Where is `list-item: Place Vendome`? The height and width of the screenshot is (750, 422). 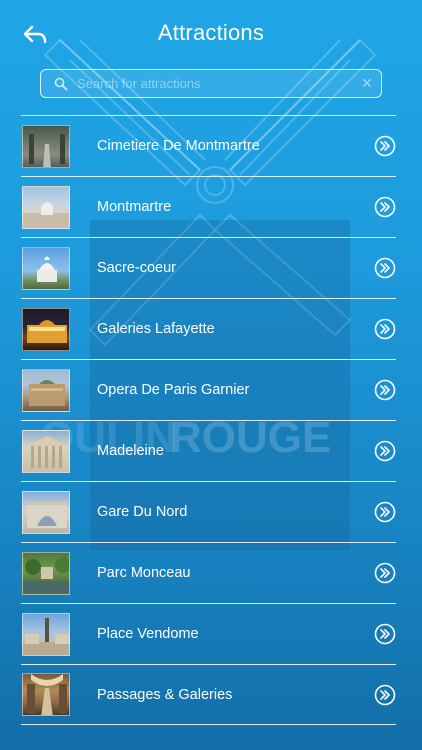 list-item: Place Vendome is located at coordinates (208, 633).